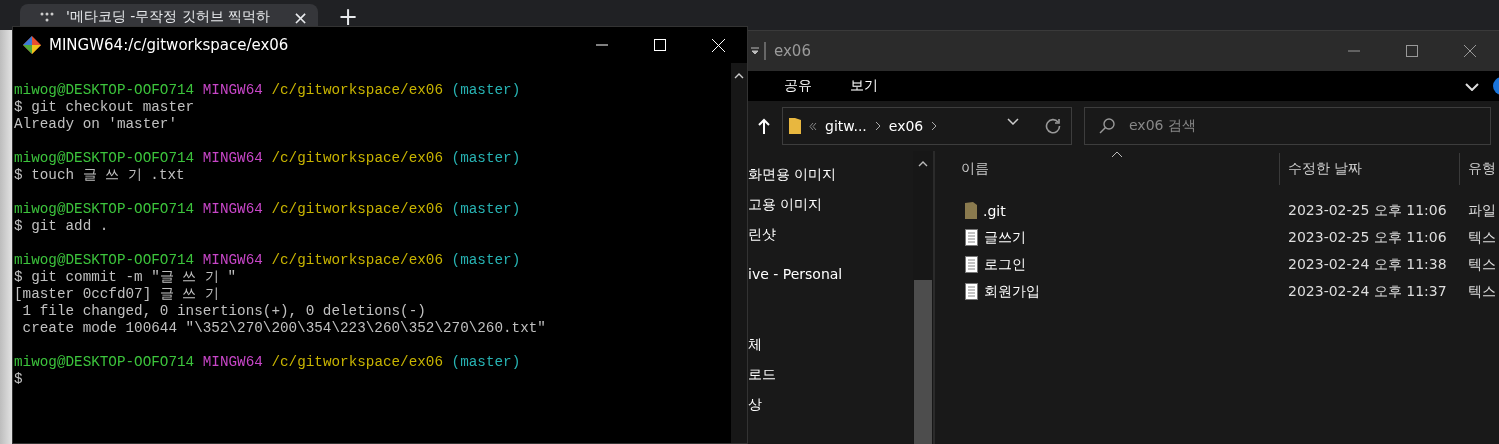 Image resolution: width=1499 pixels, height=444 pixels. What do you see at coordinates (830, 344) in the screenshot?
I see `nav-item: 체` at bounding box center [830, 344].